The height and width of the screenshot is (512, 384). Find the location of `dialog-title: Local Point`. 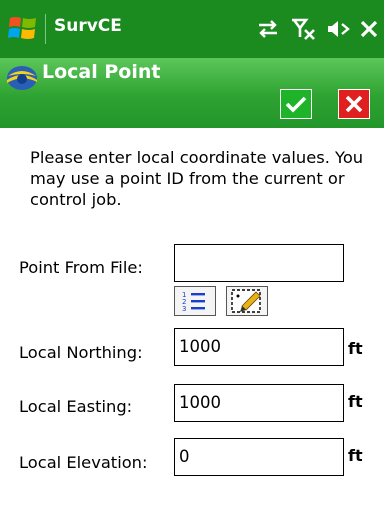

dialog-title: Local Point is located at coordinates (101, 72).